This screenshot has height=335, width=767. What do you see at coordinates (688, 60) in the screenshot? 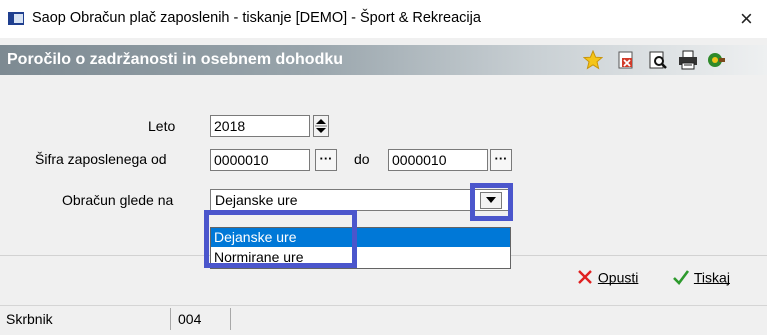
I see `printer-icon` at bounding box center [688, 60].